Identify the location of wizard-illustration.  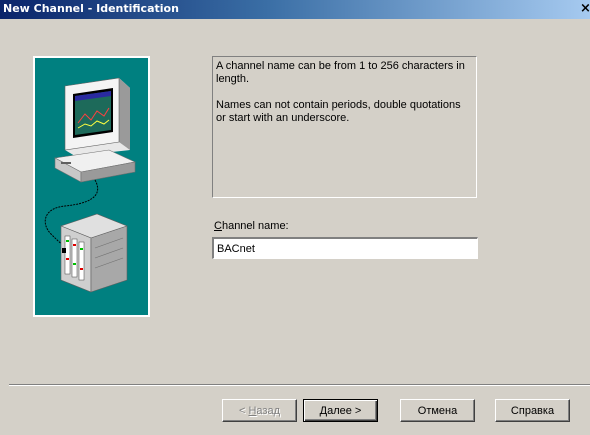
(91, 186).